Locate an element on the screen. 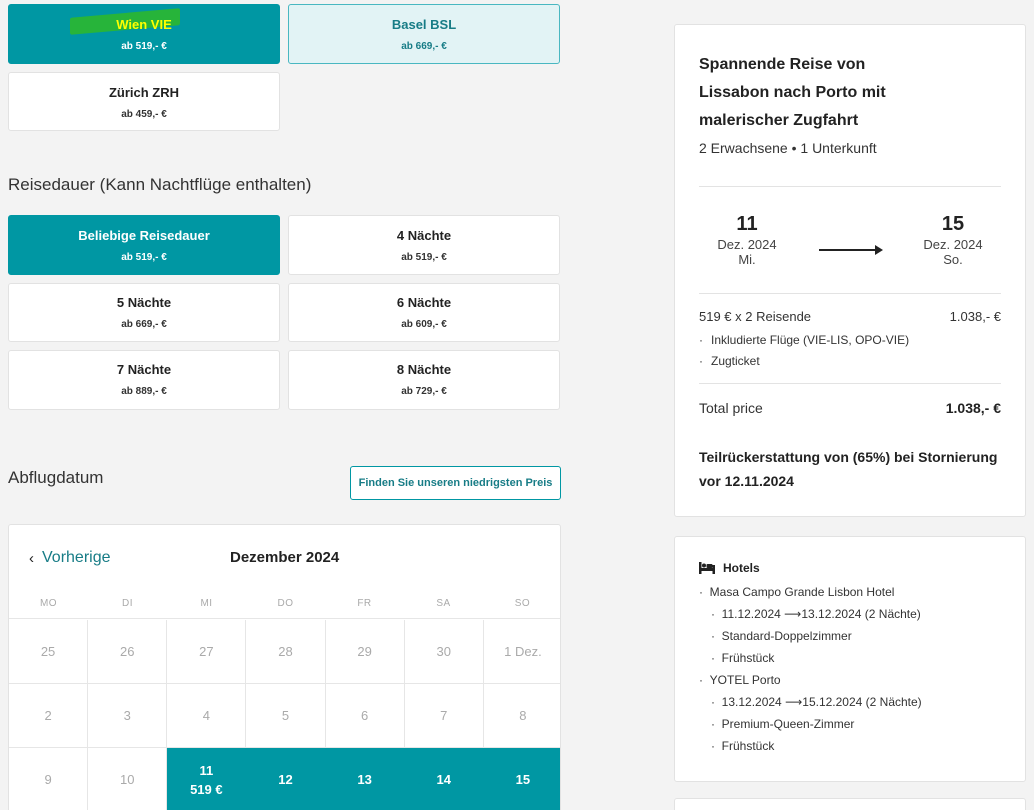  duration-option-8-nights: 8 Nächte ab 729,- € is located at coordinates (424, 380).